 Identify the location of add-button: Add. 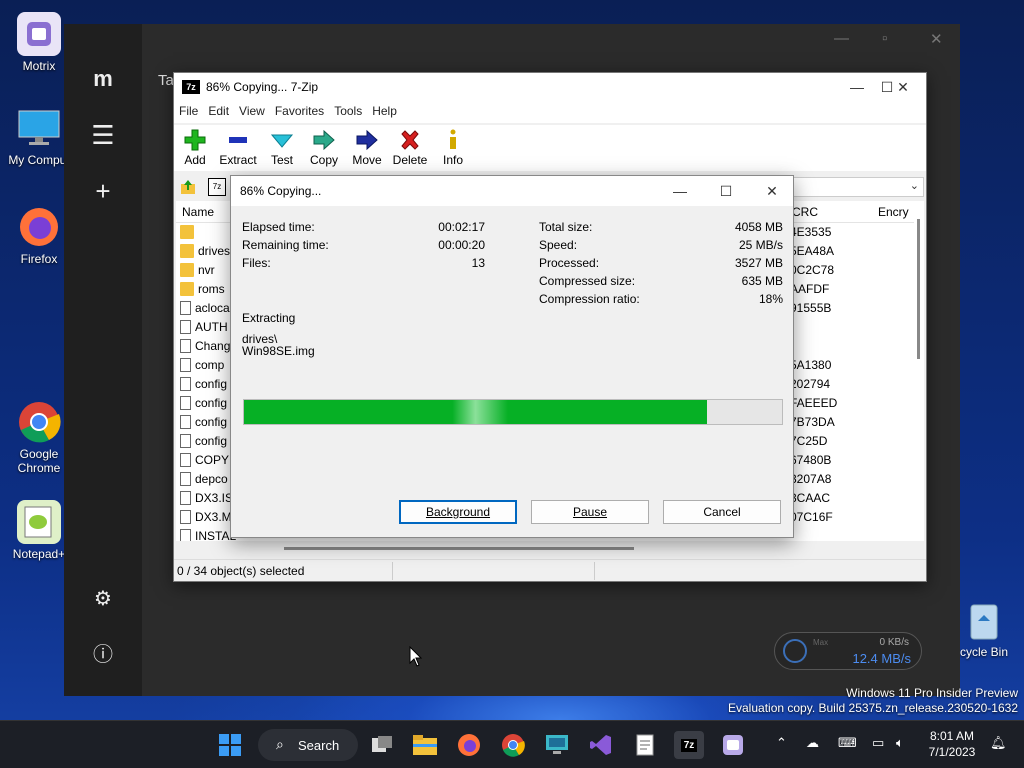
(195, 147).